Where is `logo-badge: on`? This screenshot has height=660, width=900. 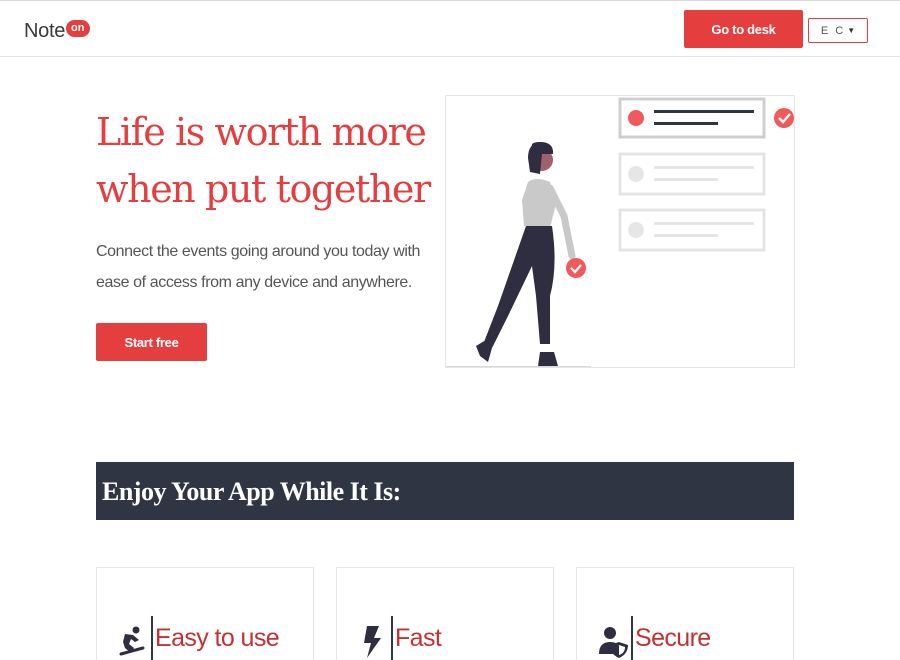 logo-badge: on is located at coordinates (78, 28).